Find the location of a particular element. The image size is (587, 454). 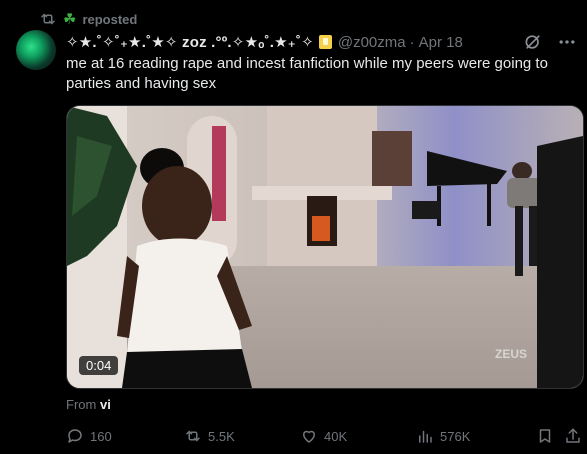

share-button is located at coordinates (573, 436).